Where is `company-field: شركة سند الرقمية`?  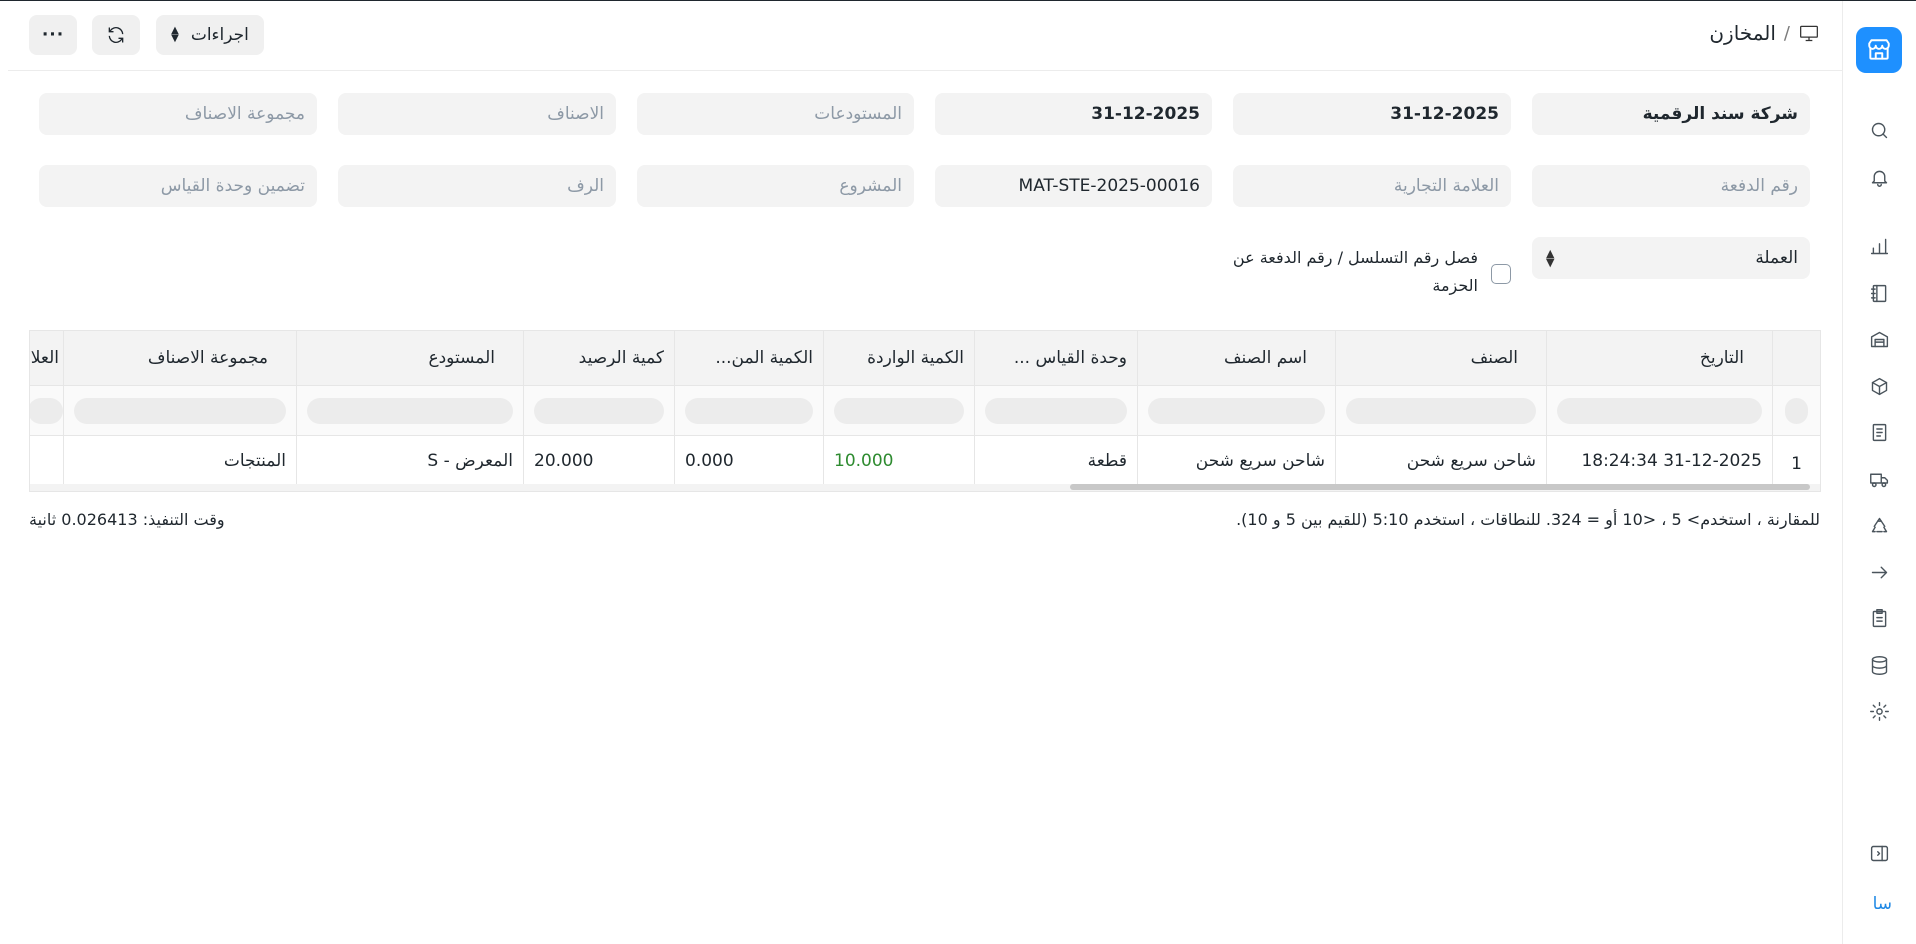
company-field: شركة سند الرقمية is located at coordinates (1671, 114).